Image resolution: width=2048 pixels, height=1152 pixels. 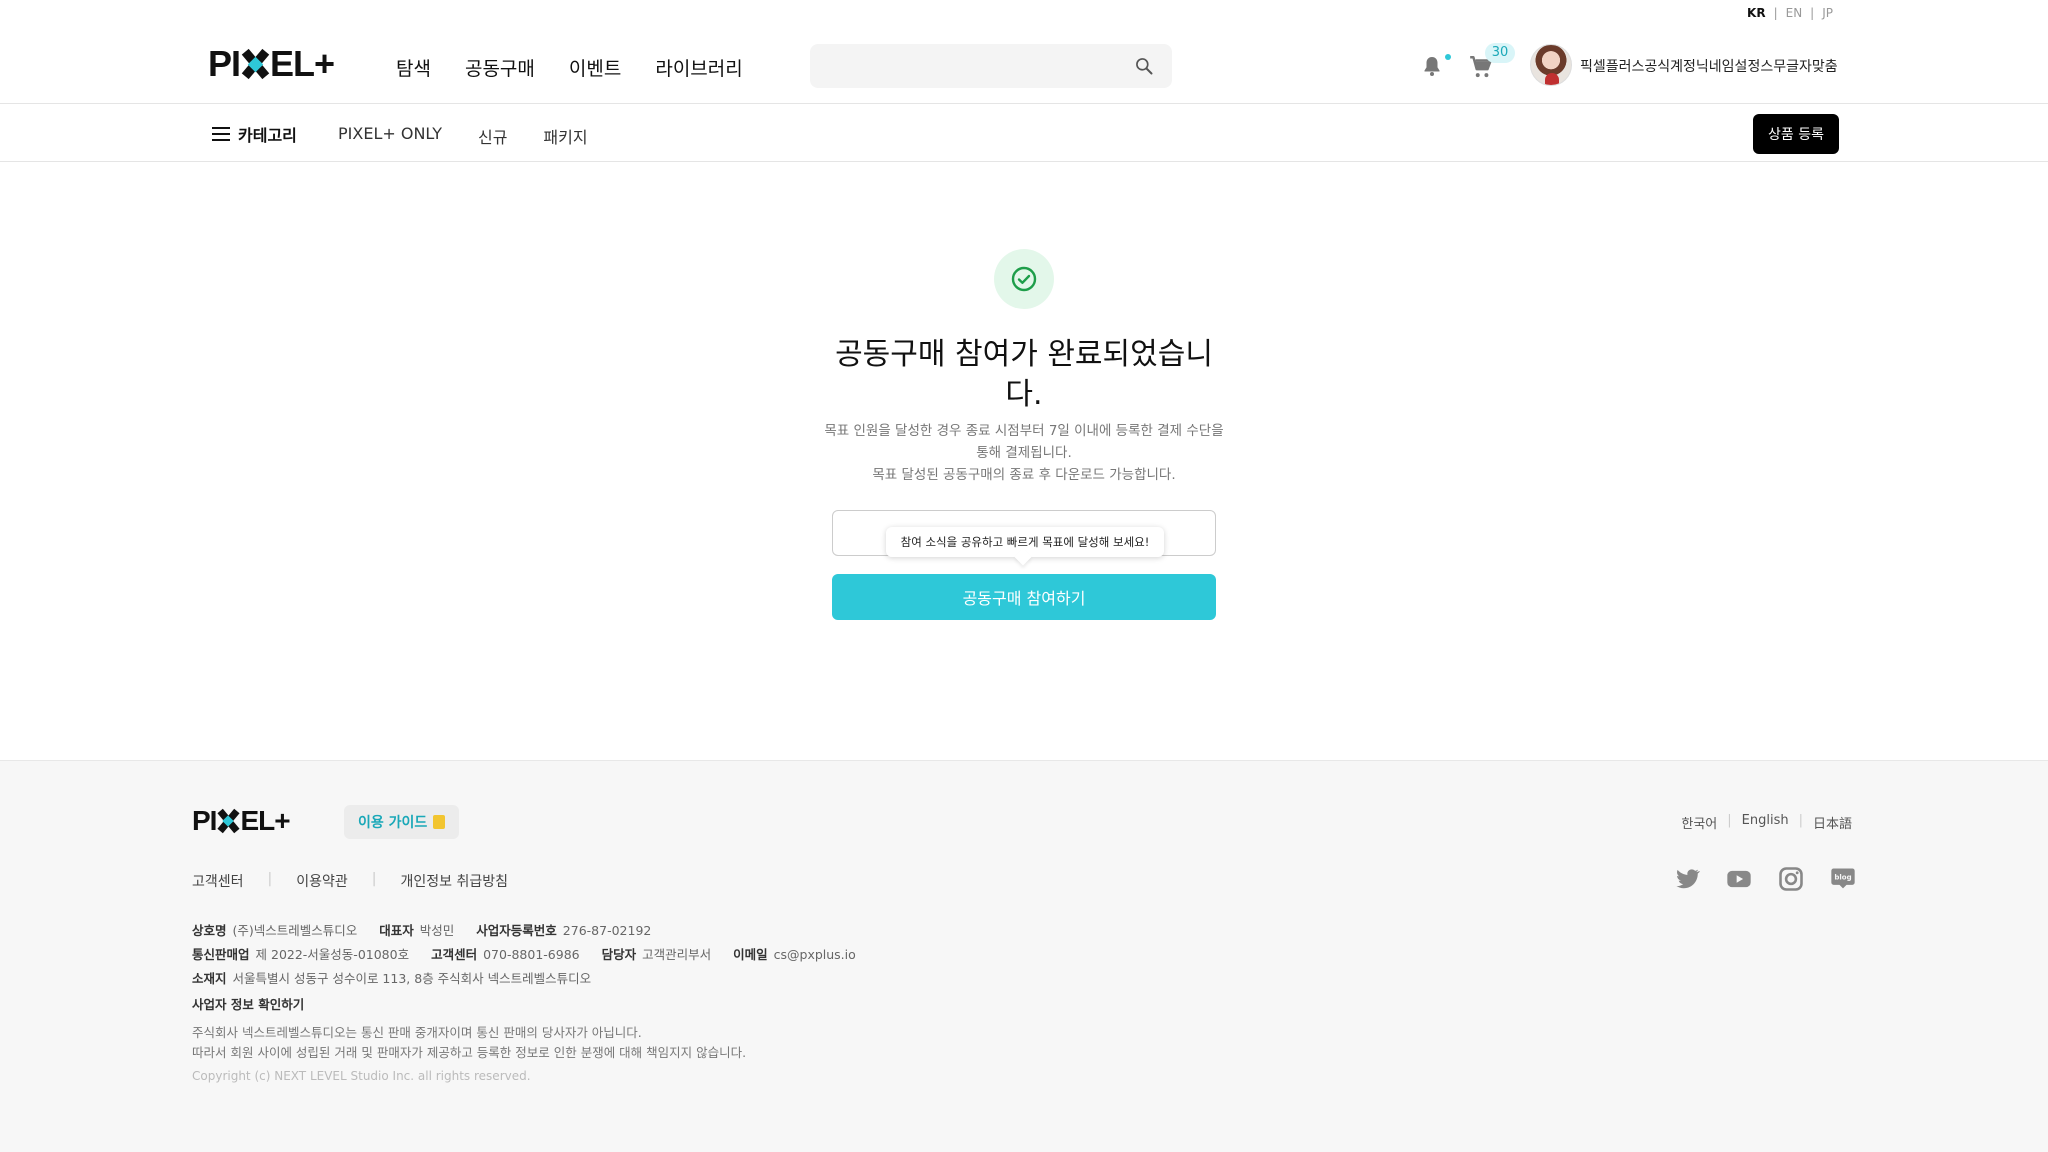 I want to click on nav-explore: 탐색, so click(x=413, y=67).